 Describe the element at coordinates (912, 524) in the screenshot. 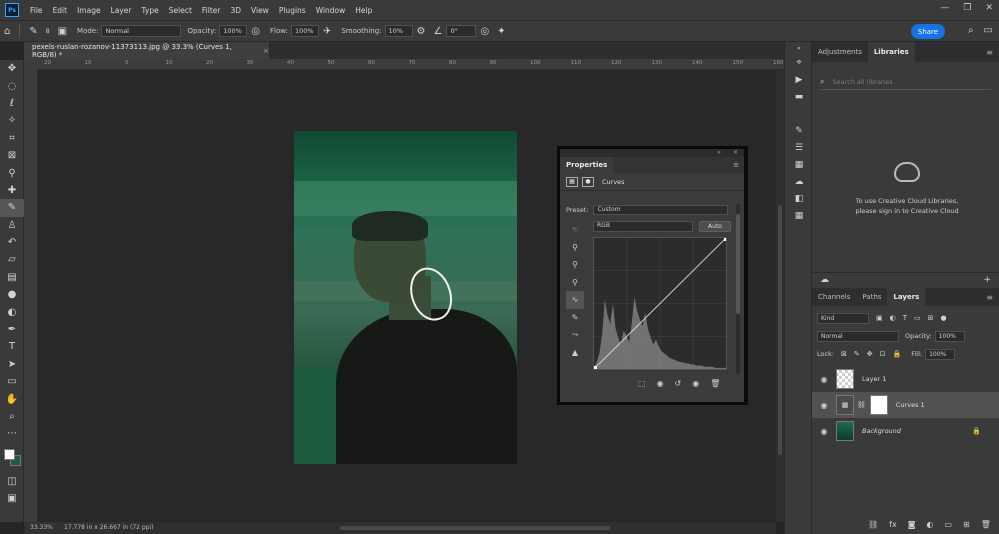

I see `add-mask-icon: ◙` at that location.